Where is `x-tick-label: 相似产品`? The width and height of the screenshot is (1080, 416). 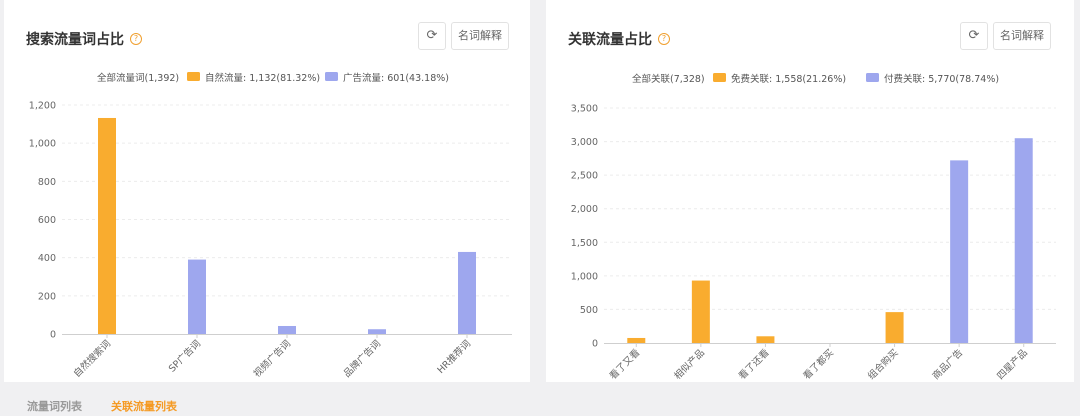
x-tick-label: 相似产品 is located at coordinates (689, 364).